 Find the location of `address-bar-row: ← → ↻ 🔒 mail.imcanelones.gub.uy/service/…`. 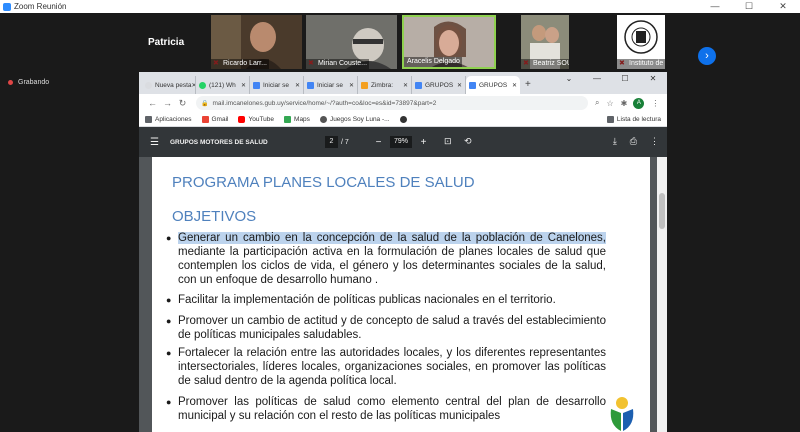

address-bar-row: ← → ↻ 🔒 mail.imcanelones.gub.uy/service/… is located at coordinates (403, 103).